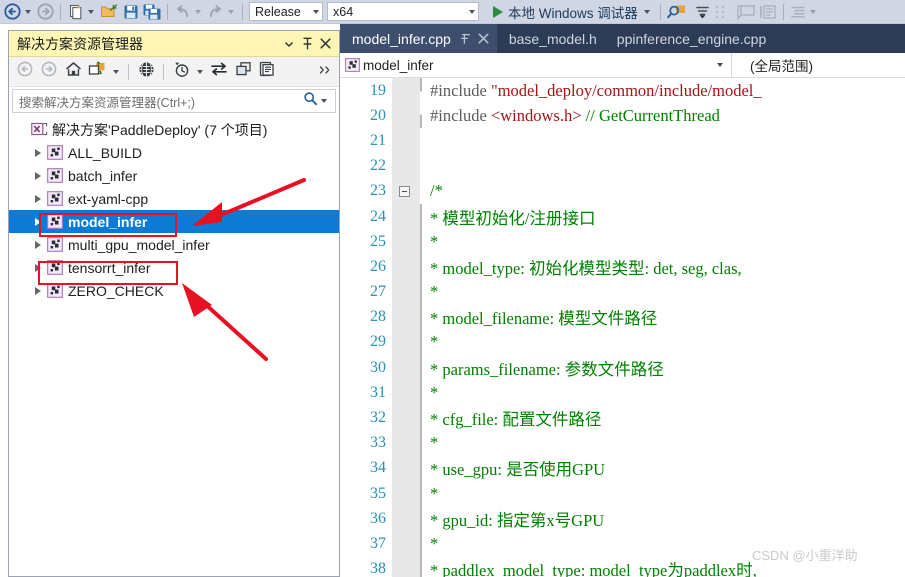 Image resolution: width=905 pixels, height=577 pixels. I want to click on tree-item-label: ext-yaml-cpp, so click(108, 198).